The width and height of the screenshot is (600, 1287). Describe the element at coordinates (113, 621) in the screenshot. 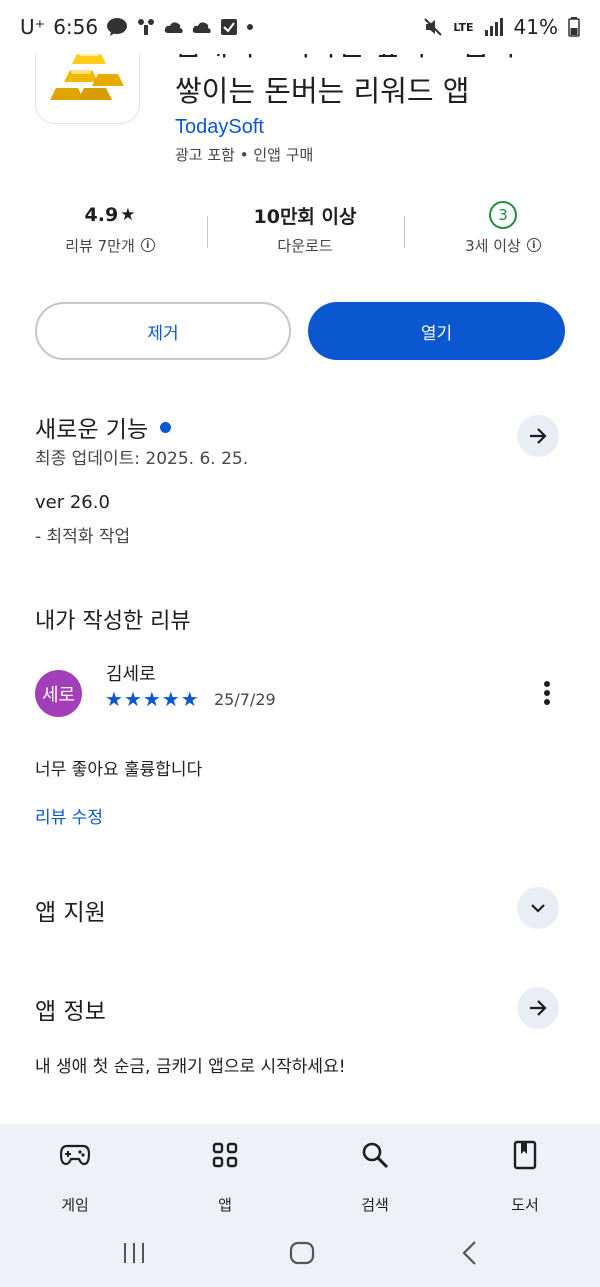

I see `my-review-title: 내가 작성한 리뷰` at that location.